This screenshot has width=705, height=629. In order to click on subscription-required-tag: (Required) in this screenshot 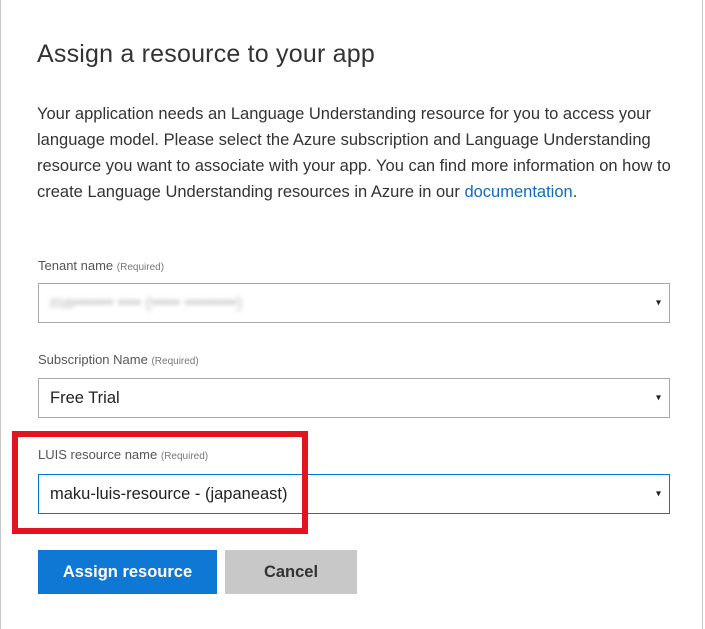, I will do `click(175, 361)`.